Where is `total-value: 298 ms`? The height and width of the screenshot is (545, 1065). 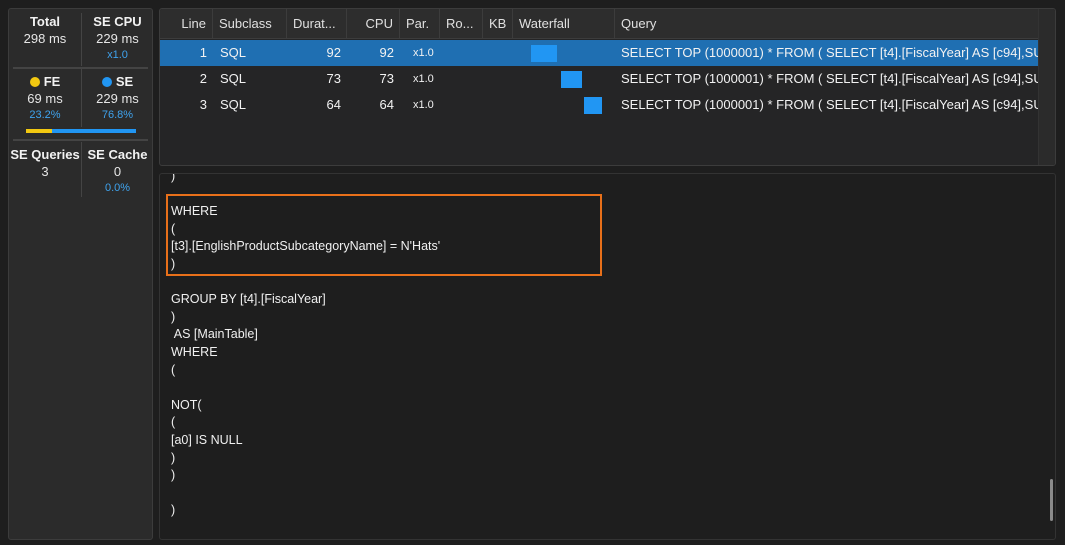
total-value: 298 ms is located at coordinates (45, 38).